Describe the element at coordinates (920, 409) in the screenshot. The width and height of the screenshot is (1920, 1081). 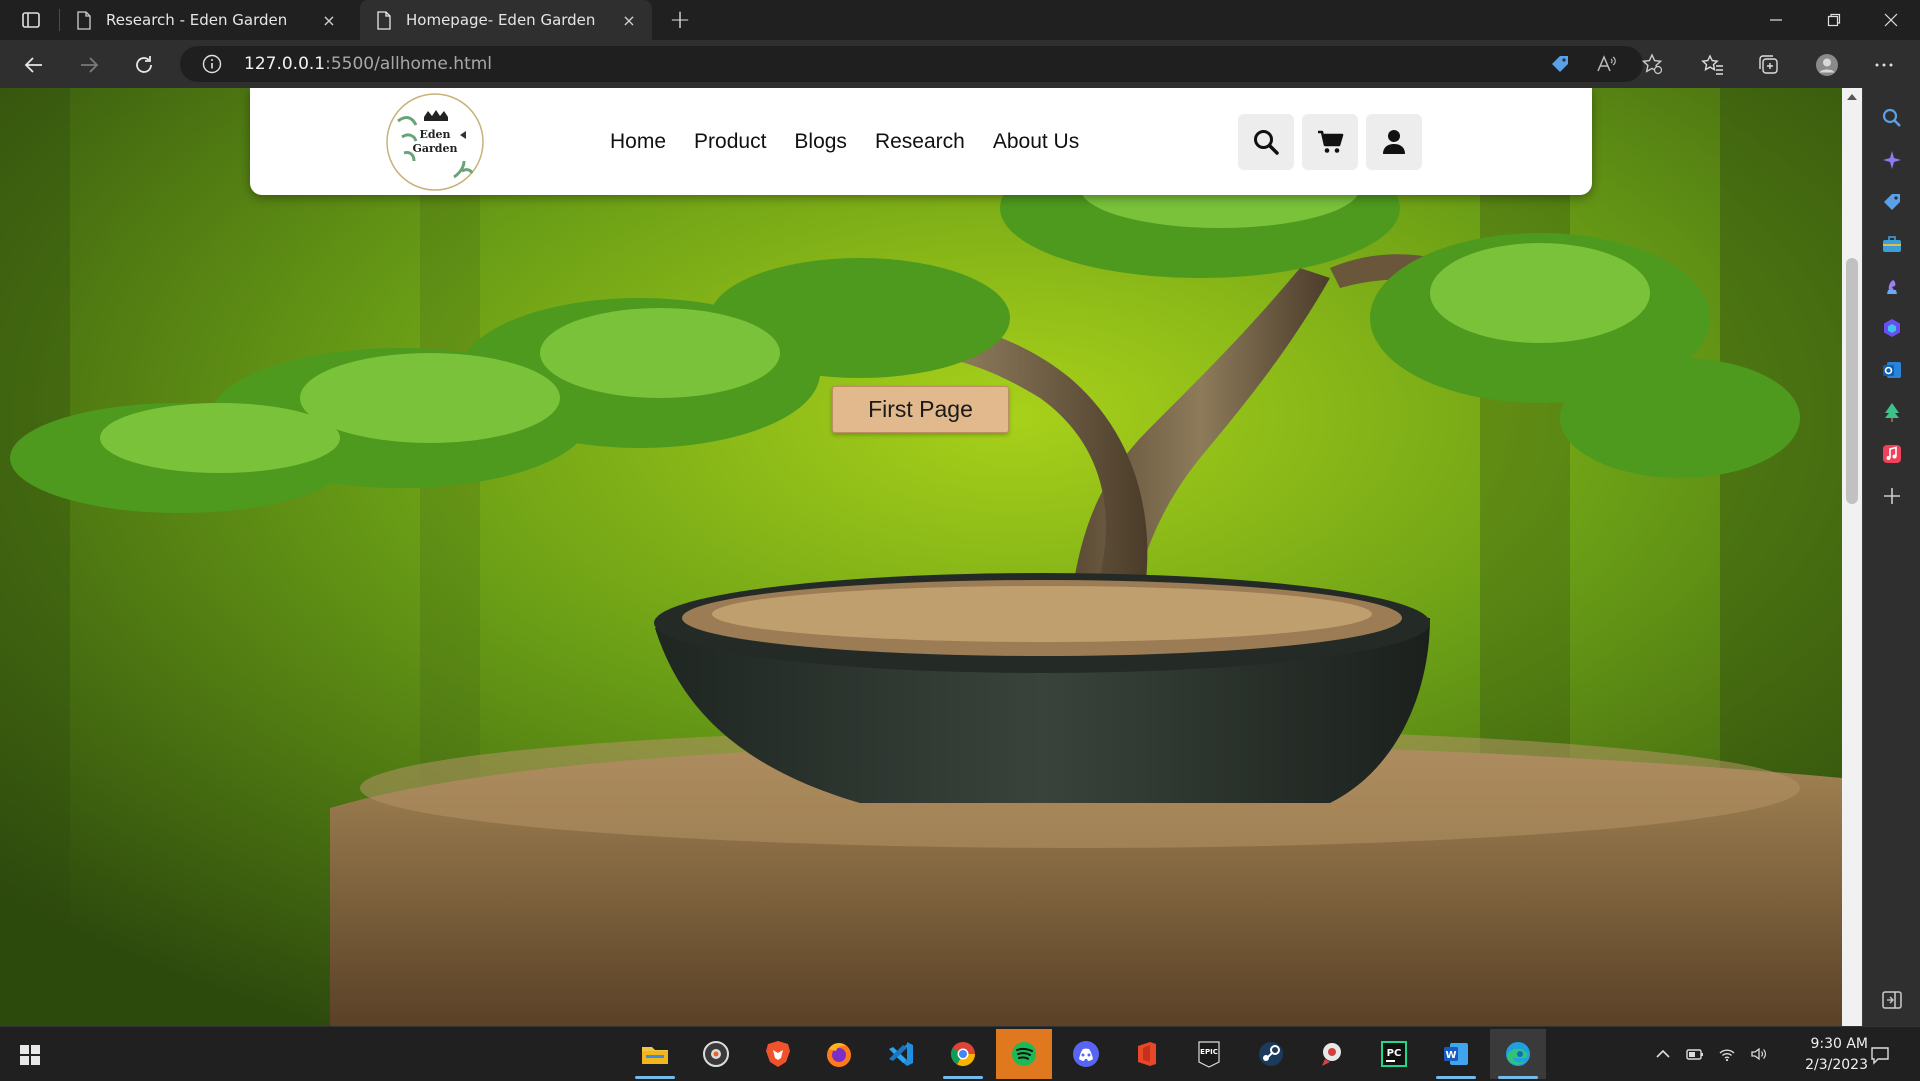
I see `first-page-button: First Page` at that location.